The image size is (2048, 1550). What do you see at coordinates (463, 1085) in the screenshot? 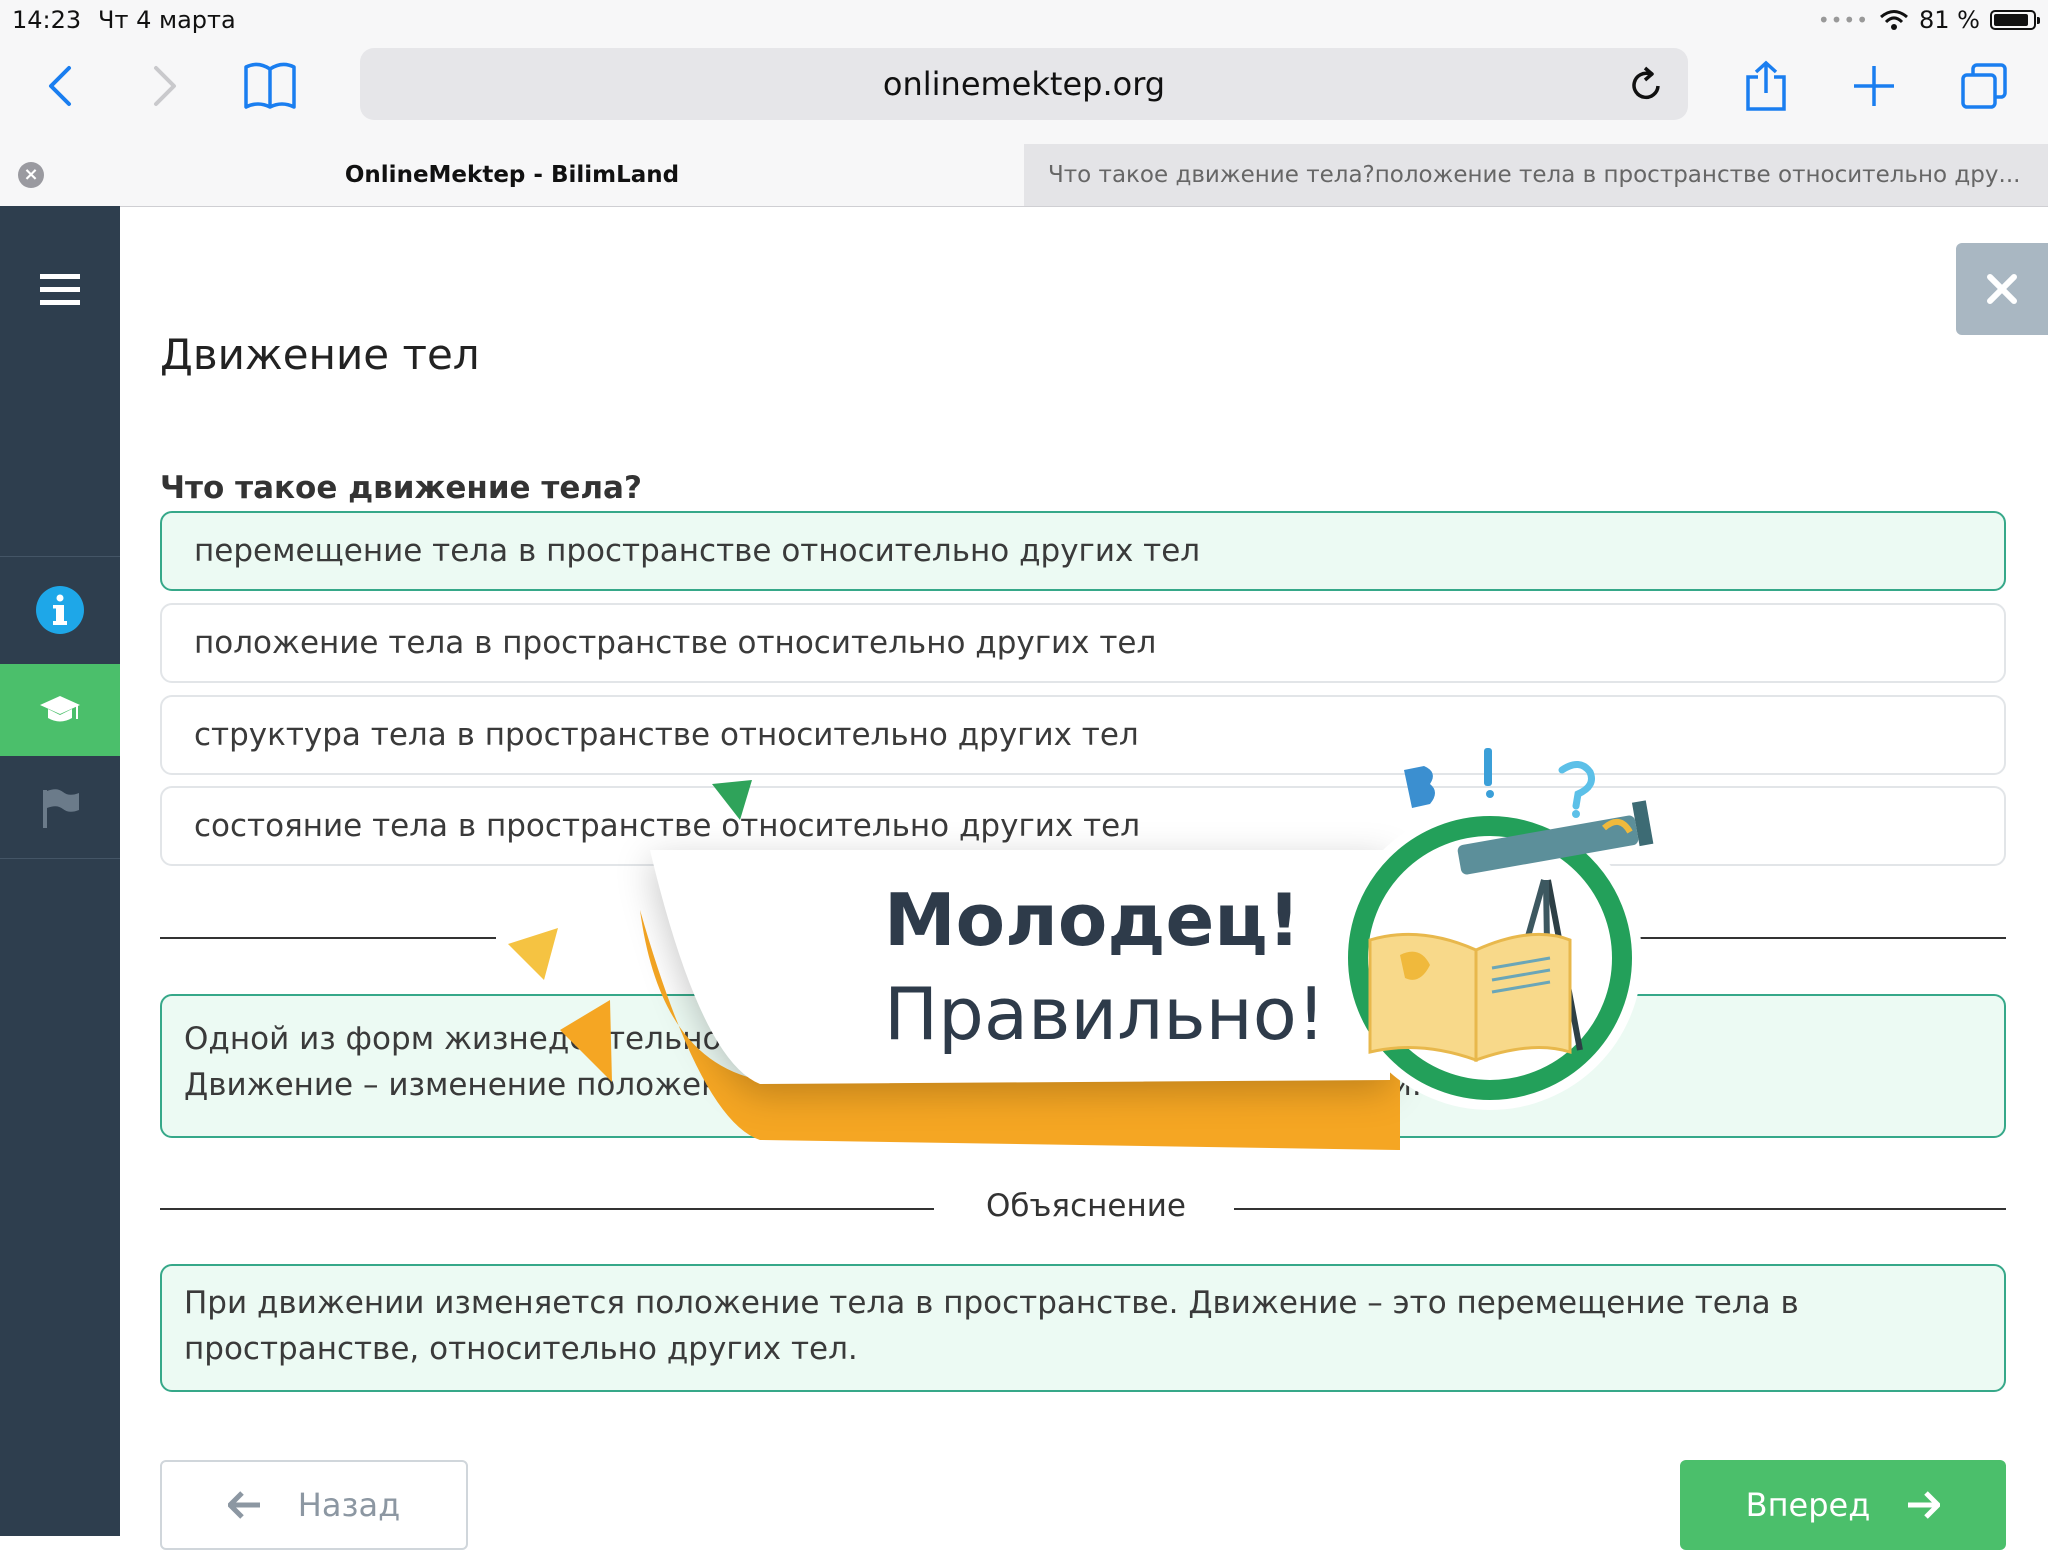
I see `info-line-2-start: Движение – изменение положени` at bounding box center [463, 1085].